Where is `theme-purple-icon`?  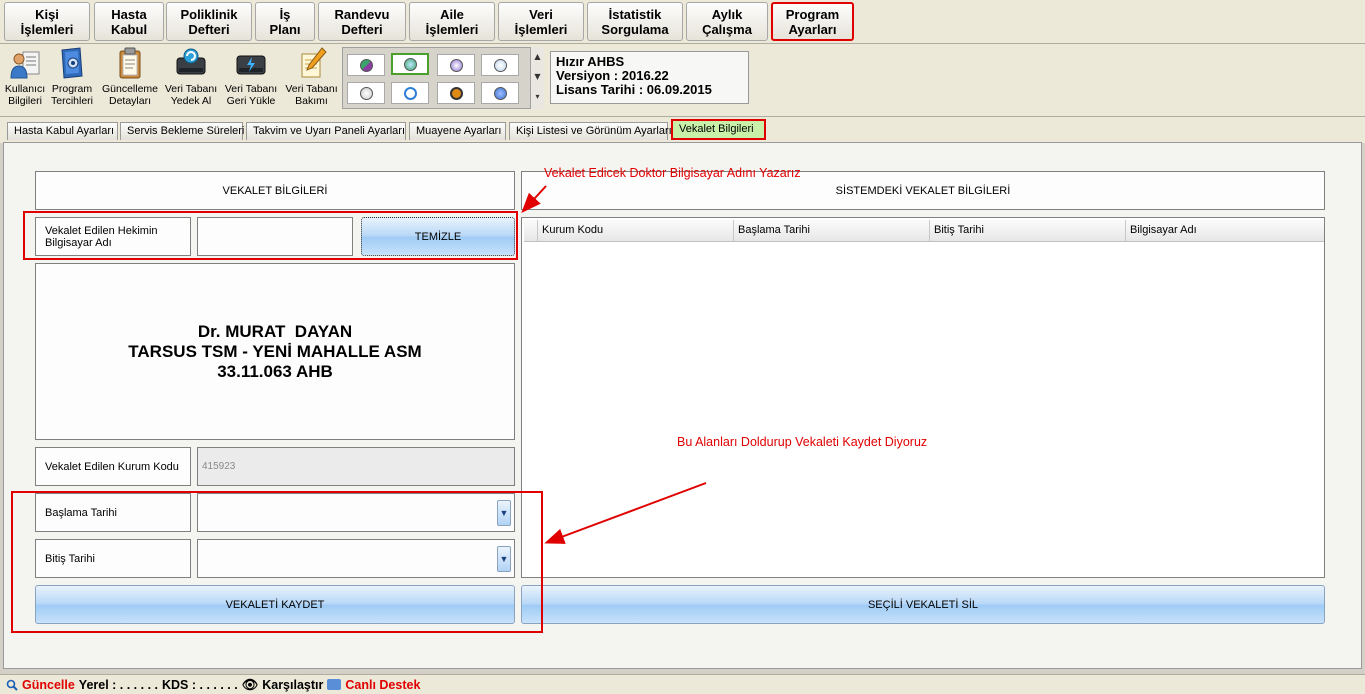
theme-purple-icon is located at coordinates (366, 65).